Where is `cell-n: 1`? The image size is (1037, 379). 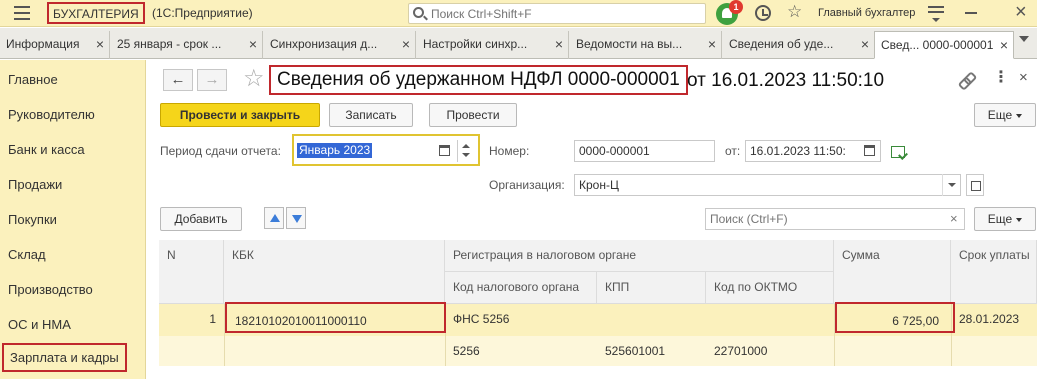
cell-n: 1 is located at coordinates (191, 319).